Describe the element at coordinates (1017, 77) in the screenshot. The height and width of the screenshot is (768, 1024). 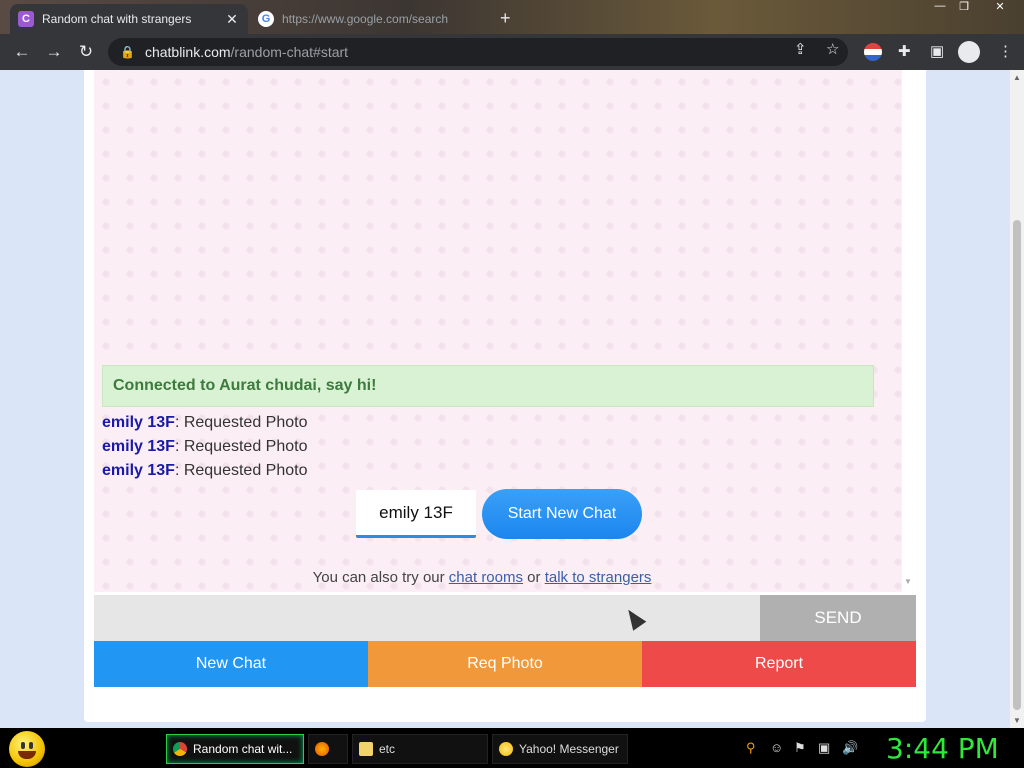
I see `scroll-up-icon: ▲` at that location.